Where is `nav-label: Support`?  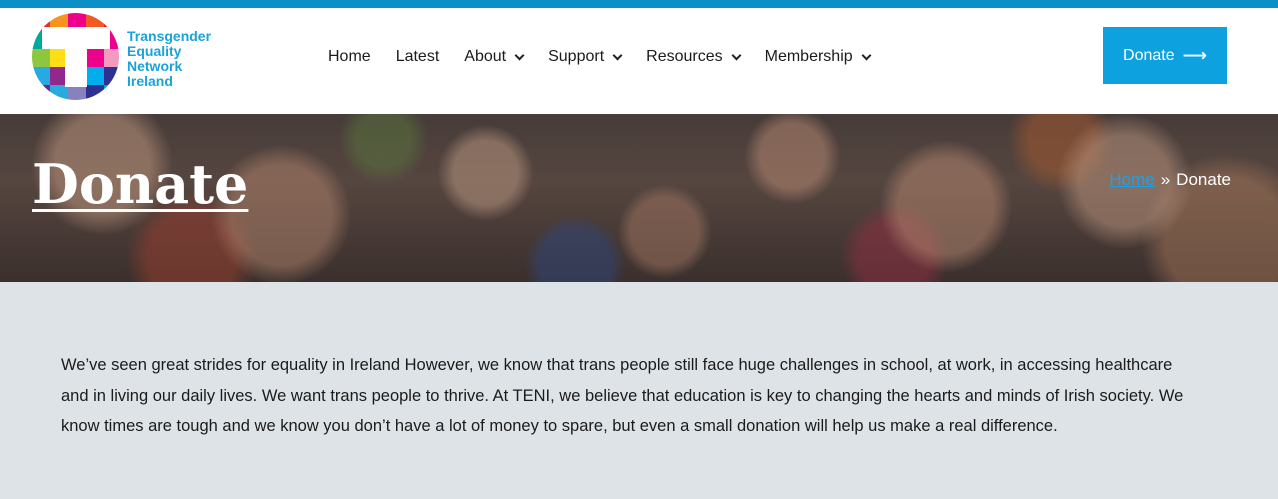
nav-label: Support is located at coordinates (576, 56).